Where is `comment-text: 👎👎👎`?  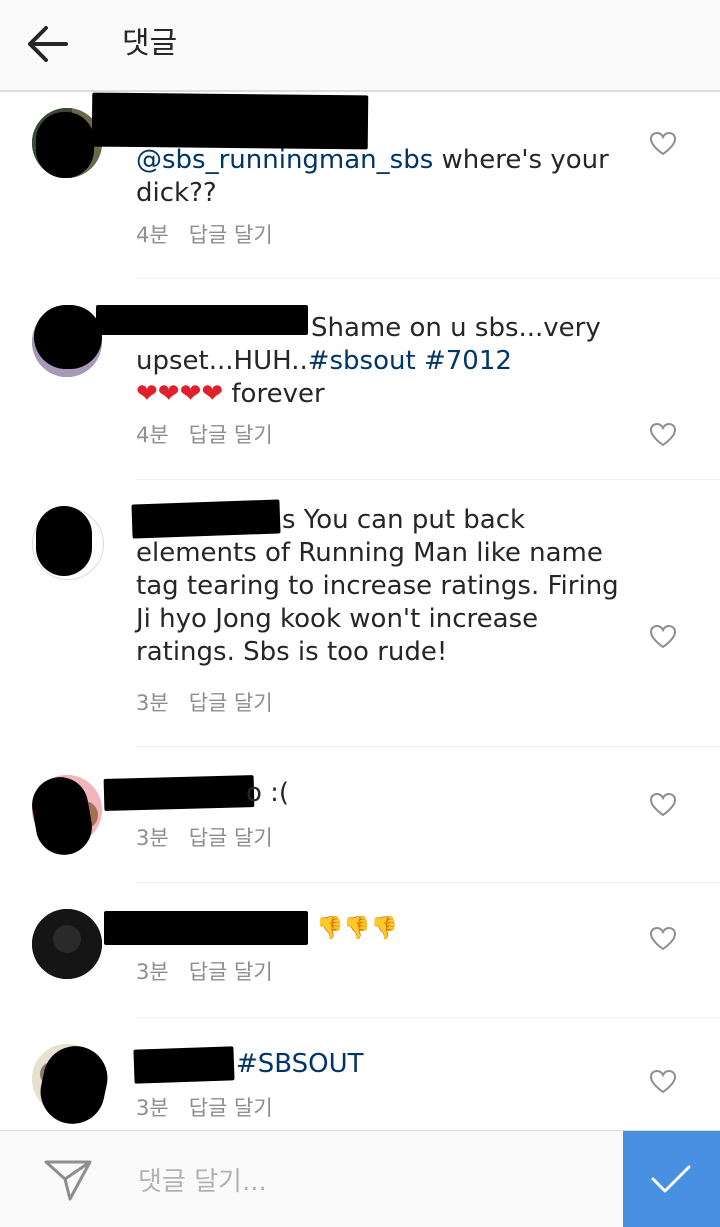 comment-text: 👎👎👎 is located at coordinates (381, 928).